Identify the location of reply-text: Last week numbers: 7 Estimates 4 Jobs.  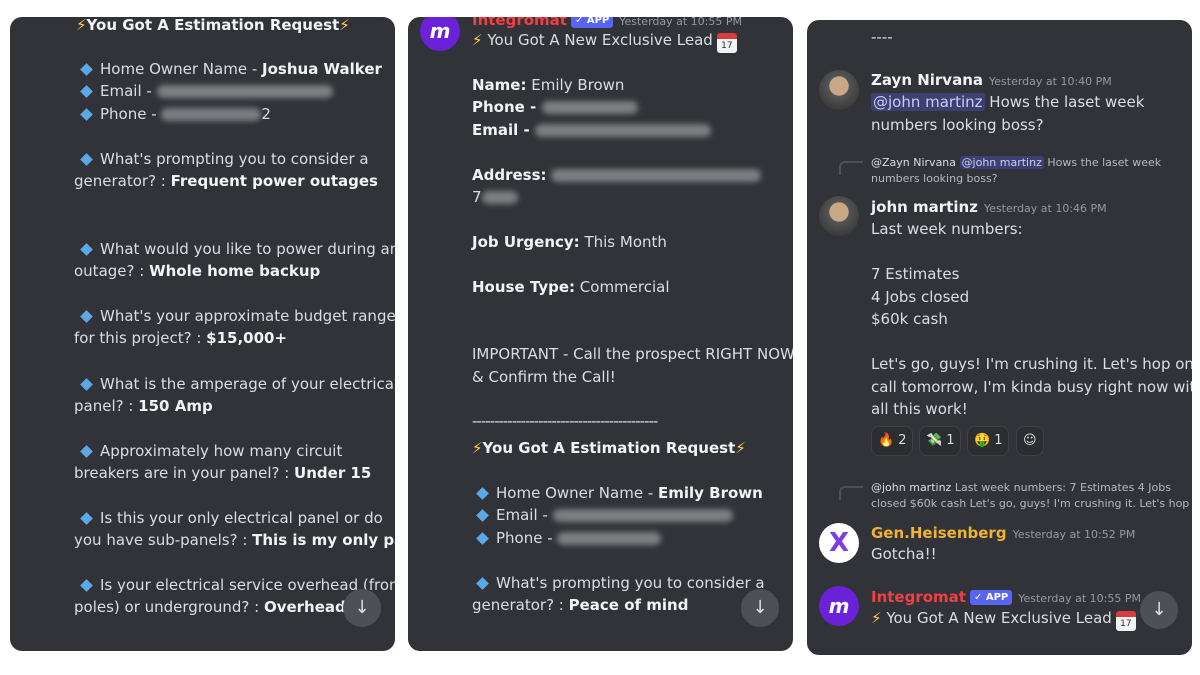
(1061, 487).